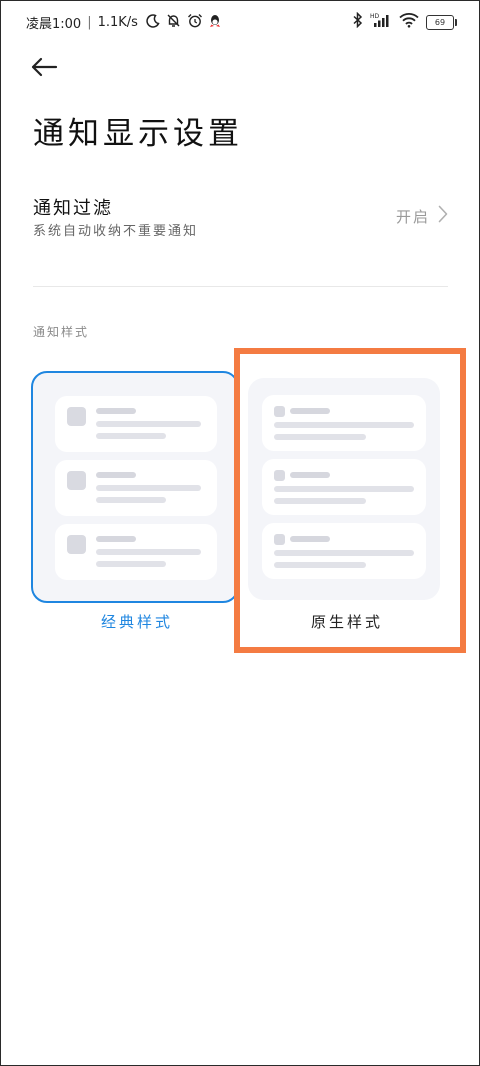  What do you see at coordinates (73, 208) in the screenshot?
I see `notification-filter-title: 通知过滤` at bounding box center [73, 208].